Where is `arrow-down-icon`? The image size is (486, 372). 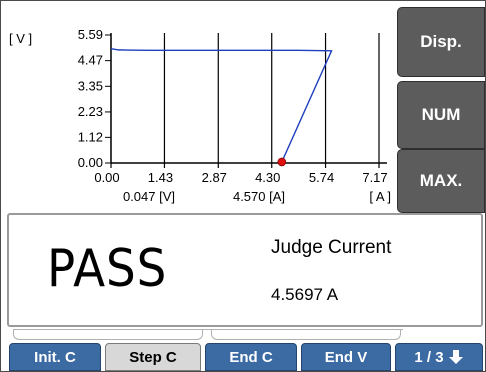
arrow-down-icon is located at coordinates (455, 357).